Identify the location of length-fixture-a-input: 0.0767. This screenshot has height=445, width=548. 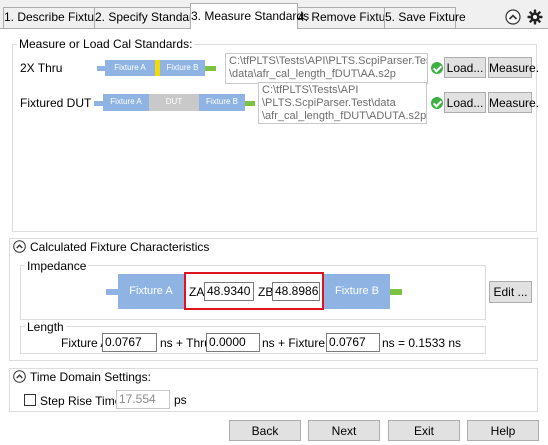
(129, 342).